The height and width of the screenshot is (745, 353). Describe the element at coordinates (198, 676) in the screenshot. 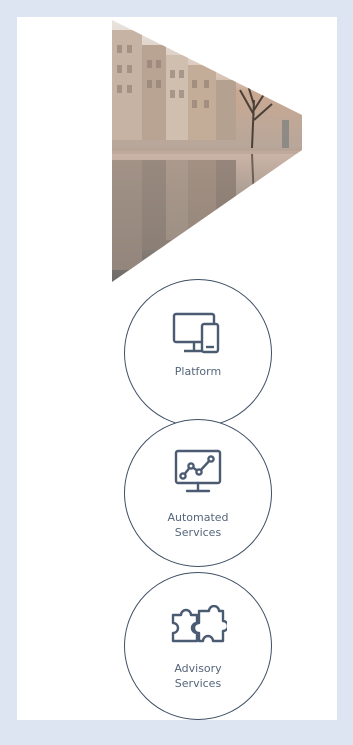

I see `advisory-services-label: Advisory Services` at that location.